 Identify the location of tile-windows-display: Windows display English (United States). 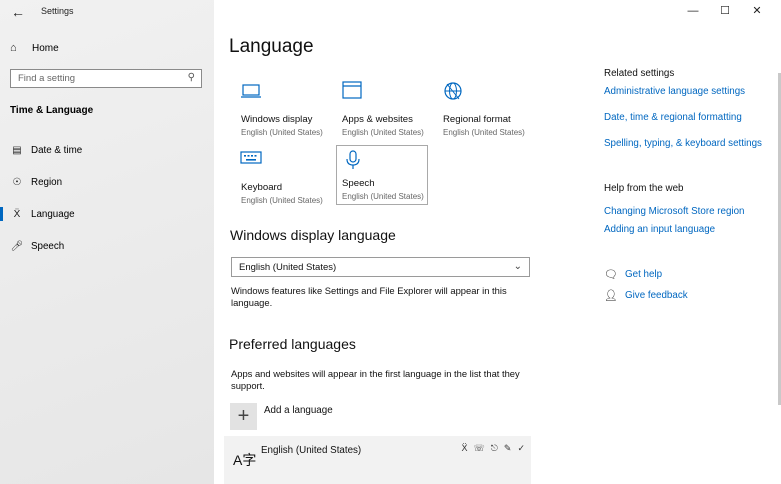
(283, 111).